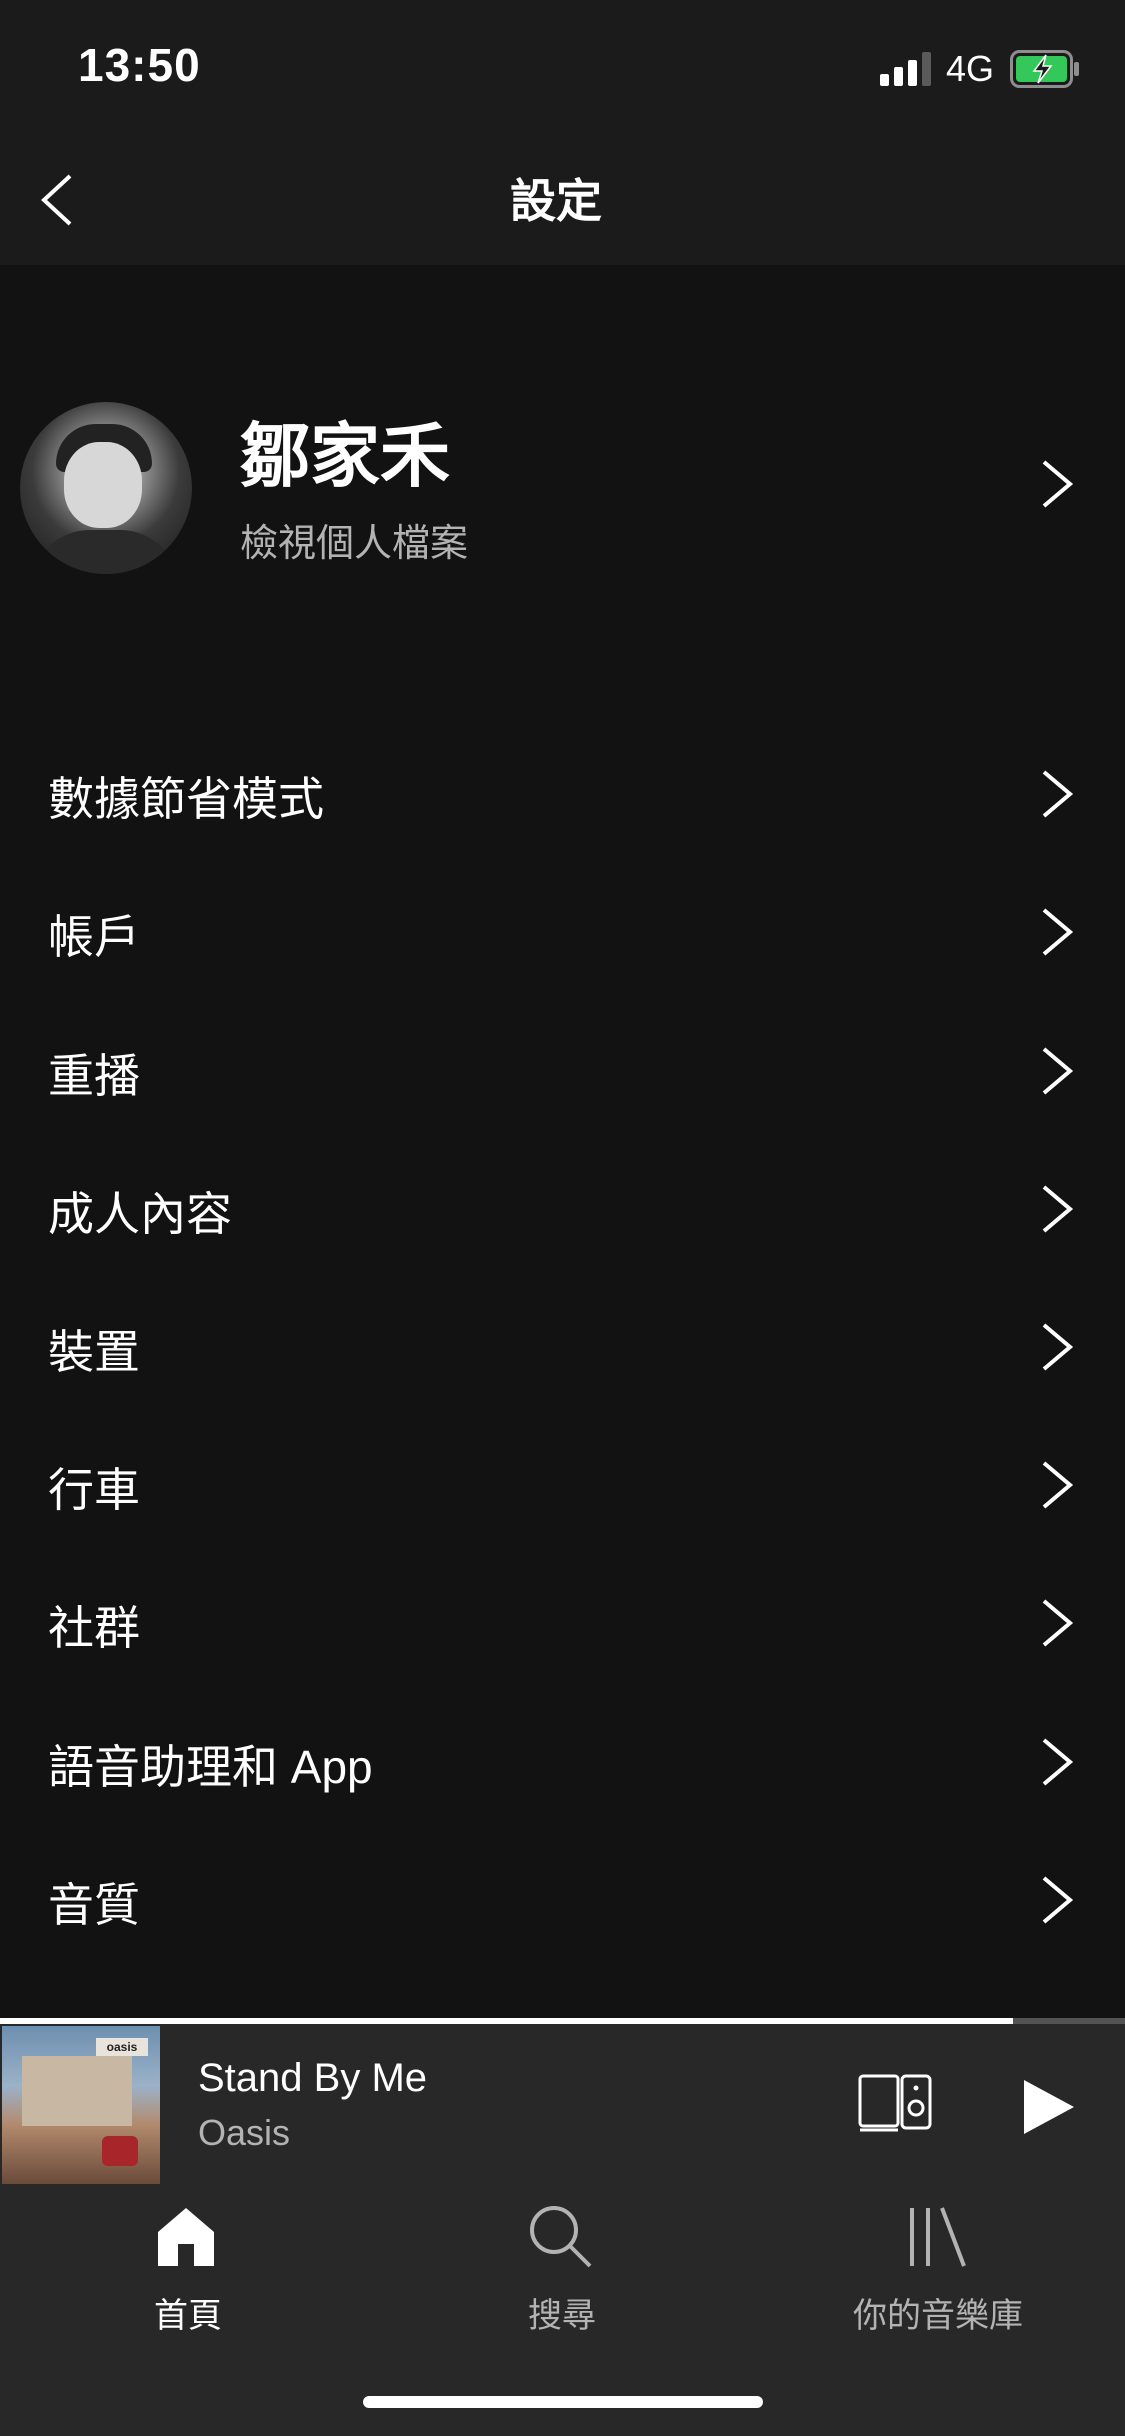 The image size is (1125, 2436). I want to click on settings-item-playback: 重播, so click(94, 1073).